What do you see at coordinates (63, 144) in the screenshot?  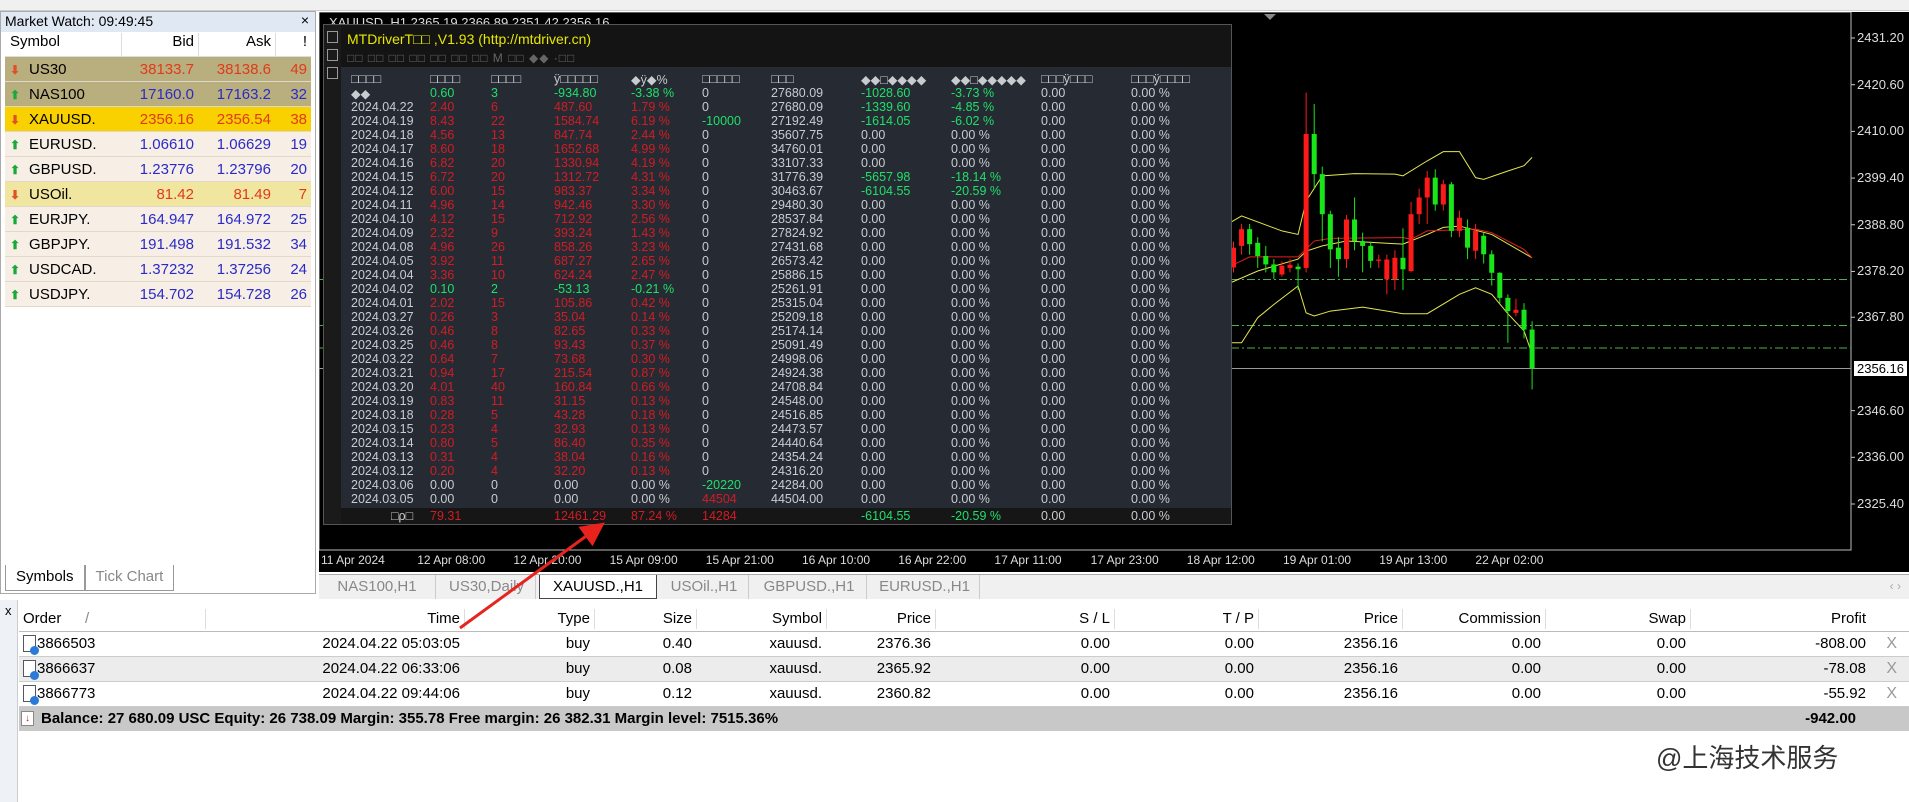 I see `symbol-name: EURUSD.` at bounding box center [63, 144].